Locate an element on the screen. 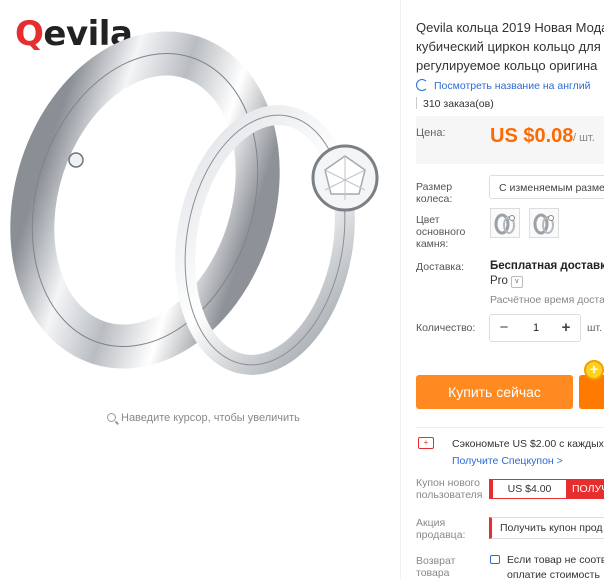  coin-icon: + is located at coordinates (594, 370).